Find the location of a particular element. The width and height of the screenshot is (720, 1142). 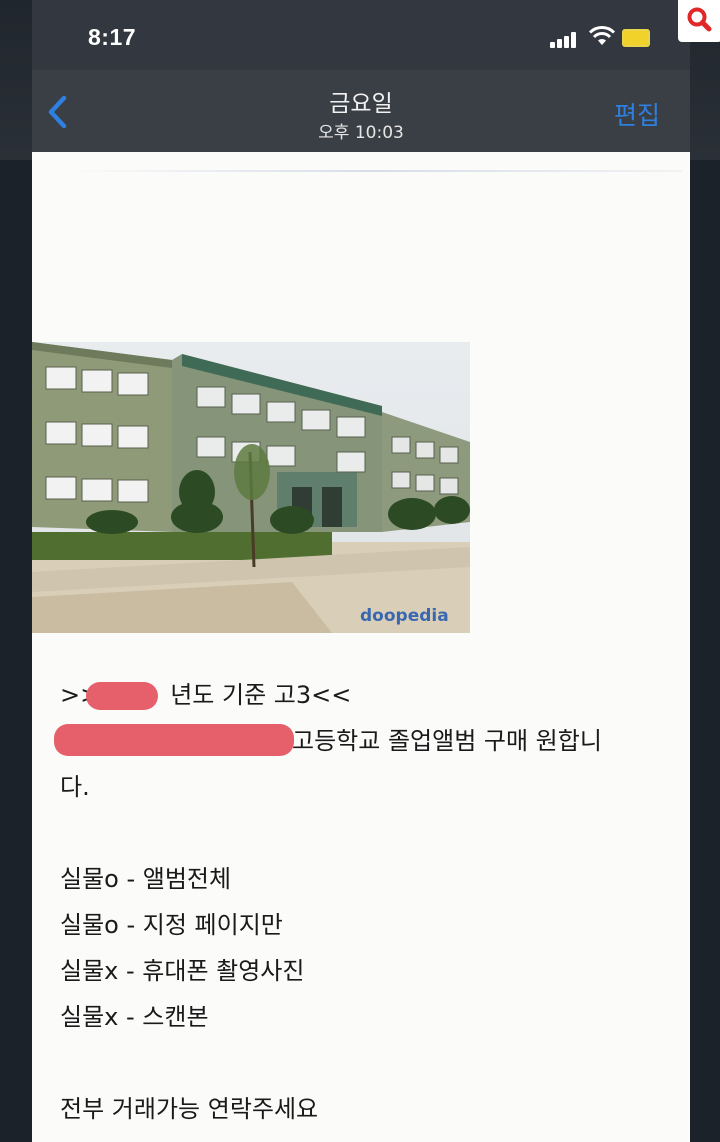

wifi-icon is located at coordinates (602, 35).